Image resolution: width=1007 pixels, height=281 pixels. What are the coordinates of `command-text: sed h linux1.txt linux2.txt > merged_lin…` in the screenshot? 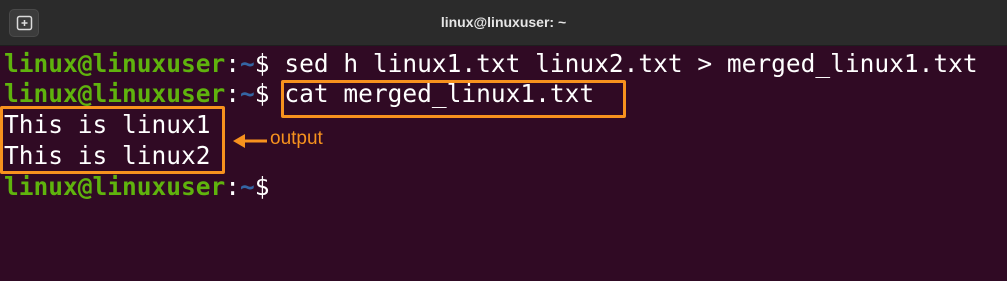 It's located at (631, 63).